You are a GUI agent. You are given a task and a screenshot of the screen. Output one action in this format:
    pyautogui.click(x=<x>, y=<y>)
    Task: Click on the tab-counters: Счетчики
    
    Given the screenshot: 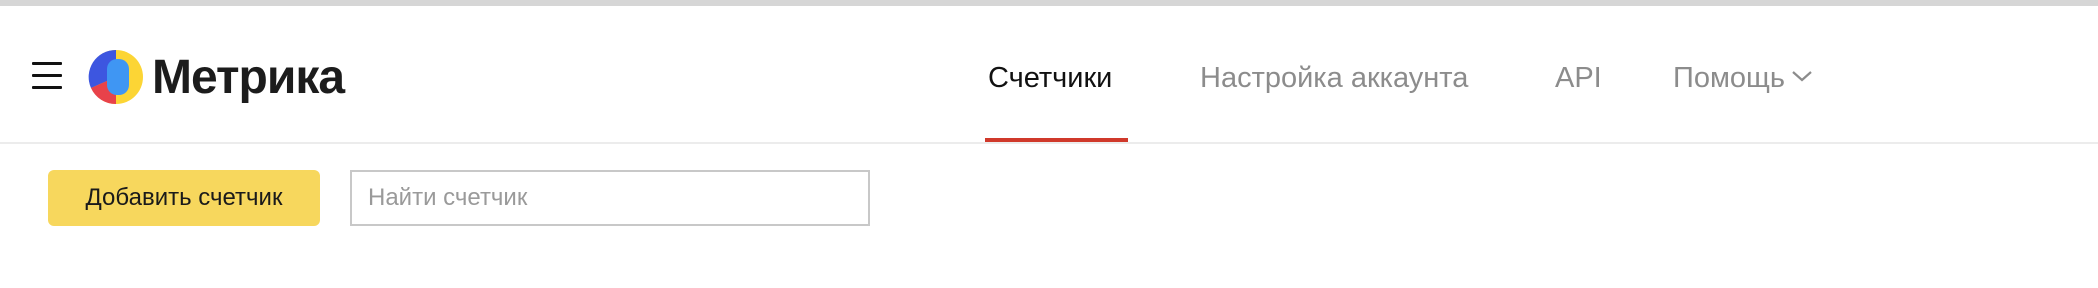 What is the action you would take?
    pyautogui.click(x=1050, y=78)
    